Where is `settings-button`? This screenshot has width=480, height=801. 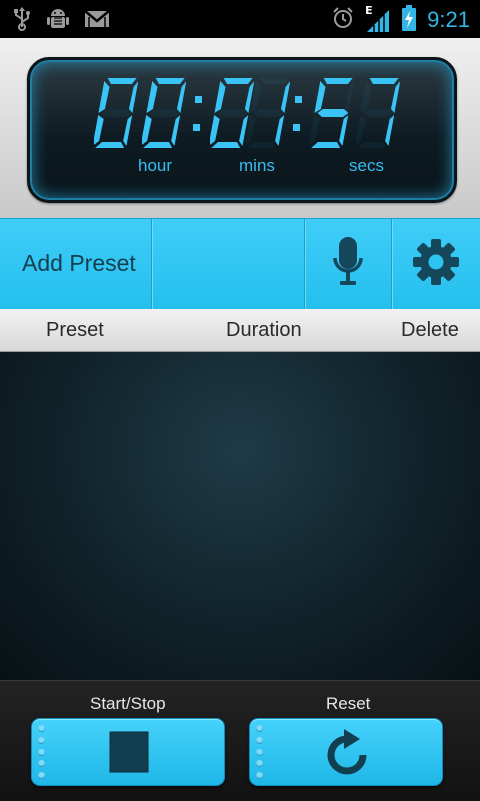
settings-button is located at coordinates (436, 264).